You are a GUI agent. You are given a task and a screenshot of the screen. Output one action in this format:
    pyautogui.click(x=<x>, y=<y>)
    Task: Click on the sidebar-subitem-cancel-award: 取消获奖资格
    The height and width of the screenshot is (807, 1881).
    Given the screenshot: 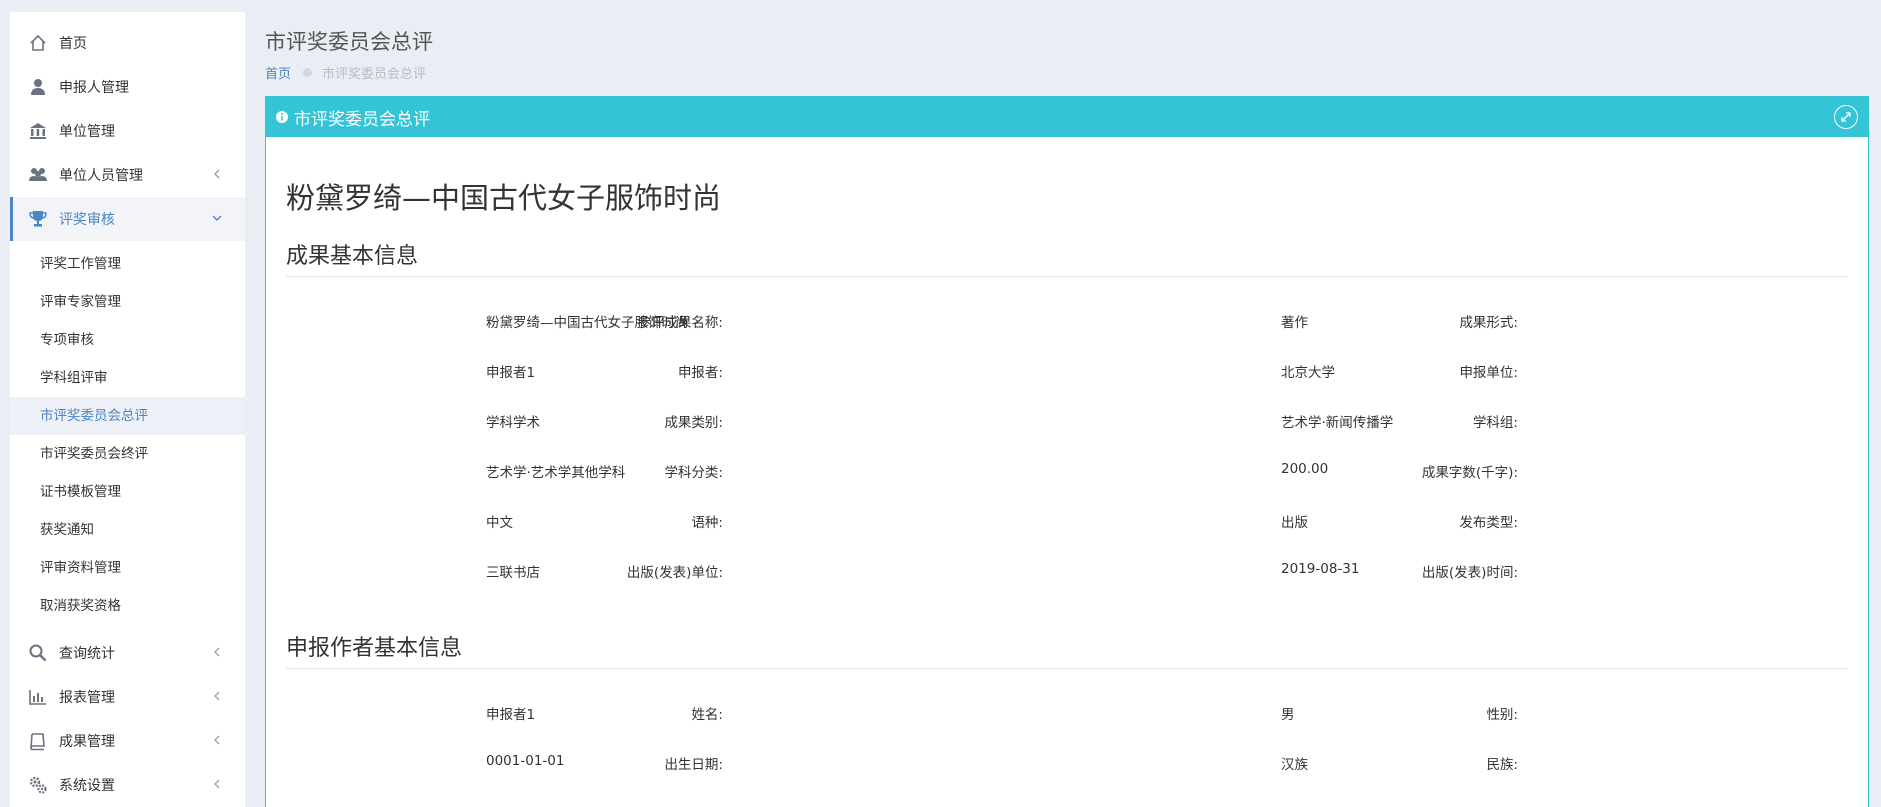 What is the action you would take?
    pyautogui.click(x=127, y=606)
    